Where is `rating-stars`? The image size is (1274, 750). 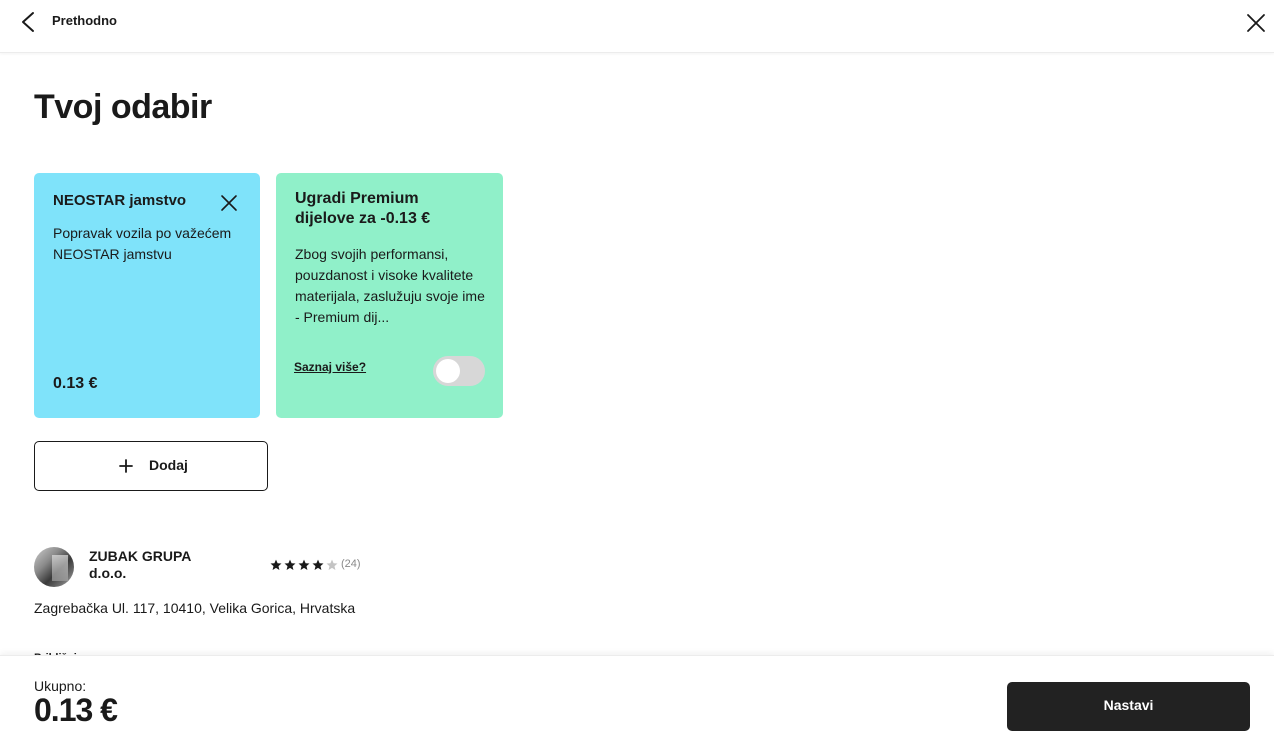
rating-stars is located at coordinates (304, 565).